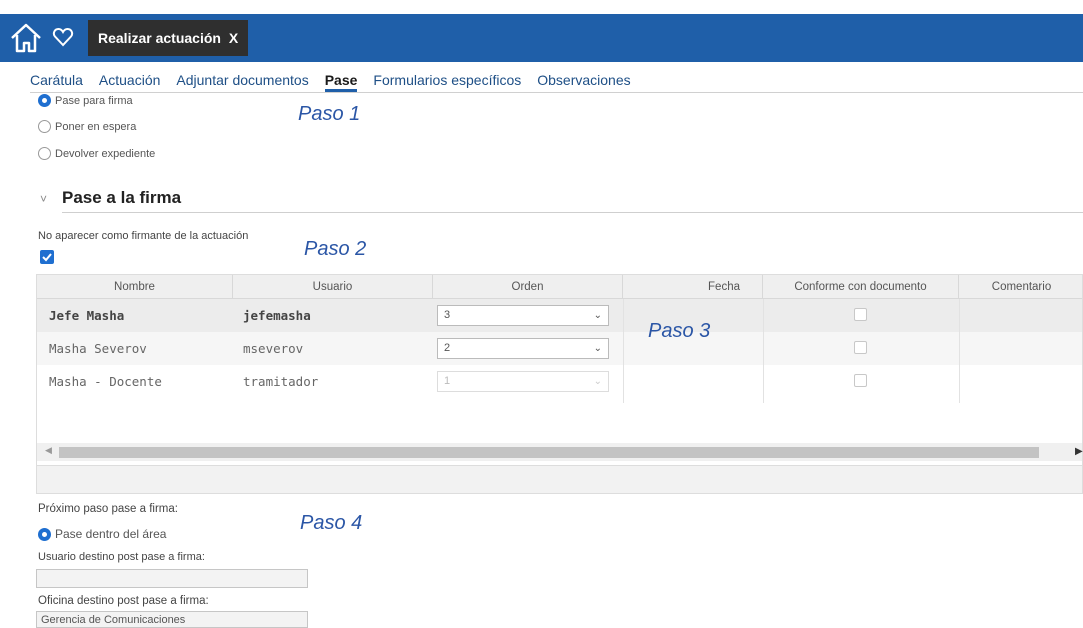  I want to click on scroll-right-icon: ▶, so click(1079, 451).